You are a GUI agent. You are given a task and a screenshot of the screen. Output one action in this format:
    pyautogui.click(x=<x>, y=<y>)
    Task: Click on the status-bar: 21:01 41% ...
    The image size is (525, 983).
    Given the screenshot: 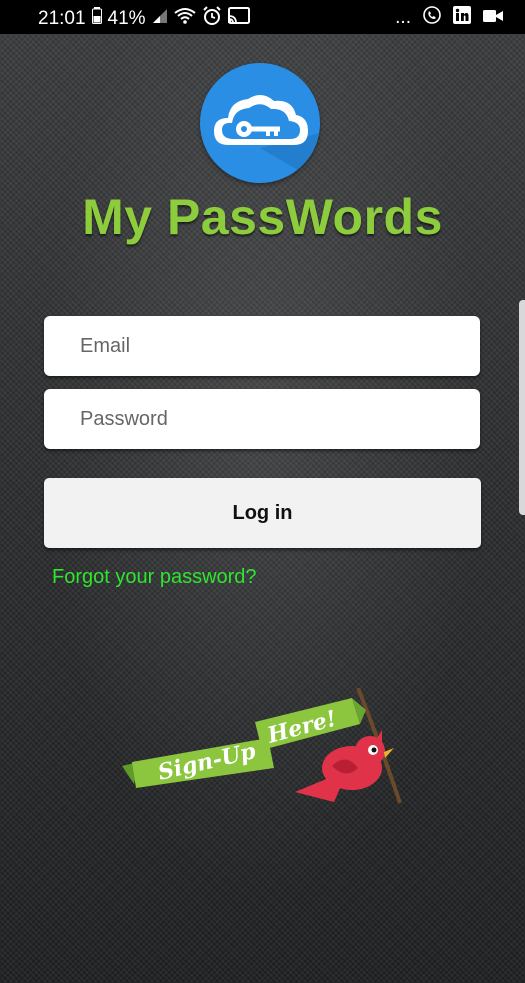 What is the action you would take?
    pyautogui.click(x=262, y=17)
    